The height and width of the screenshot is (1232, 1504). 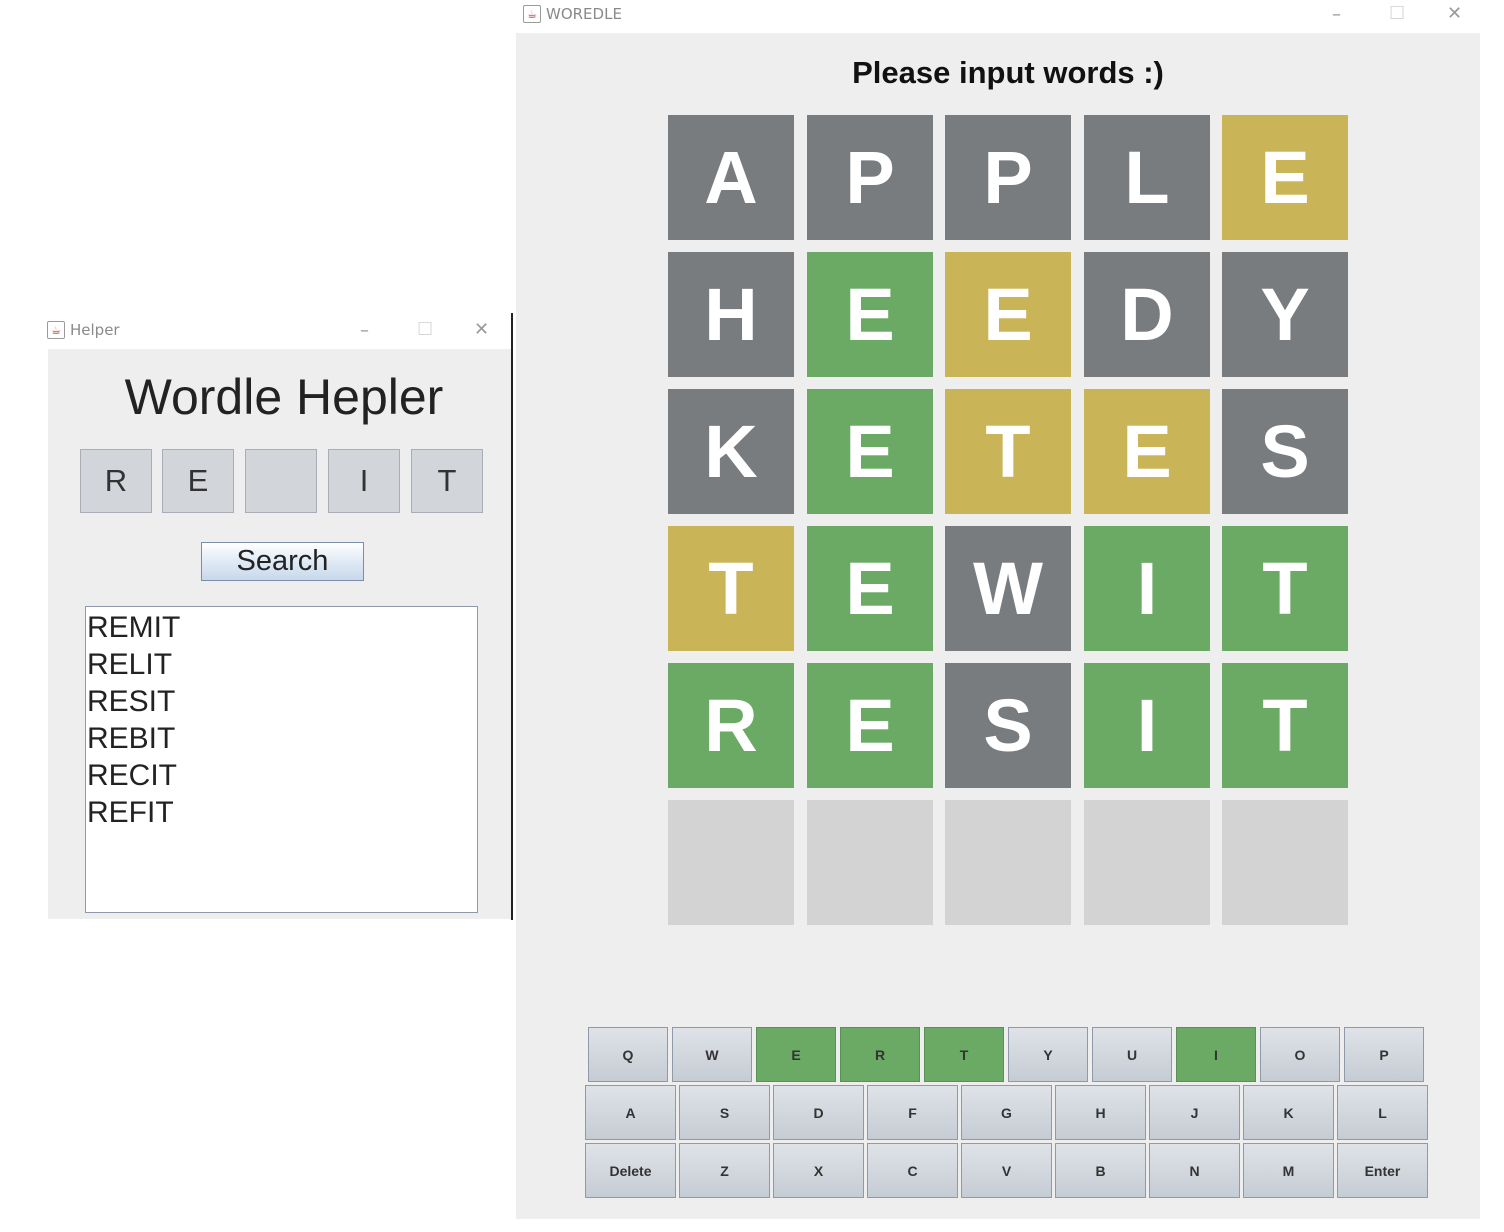 What do you see at coordinates (1194, 1170) in the screenshot?
I see `key-n: N` at bounding box center [1194, 1170].